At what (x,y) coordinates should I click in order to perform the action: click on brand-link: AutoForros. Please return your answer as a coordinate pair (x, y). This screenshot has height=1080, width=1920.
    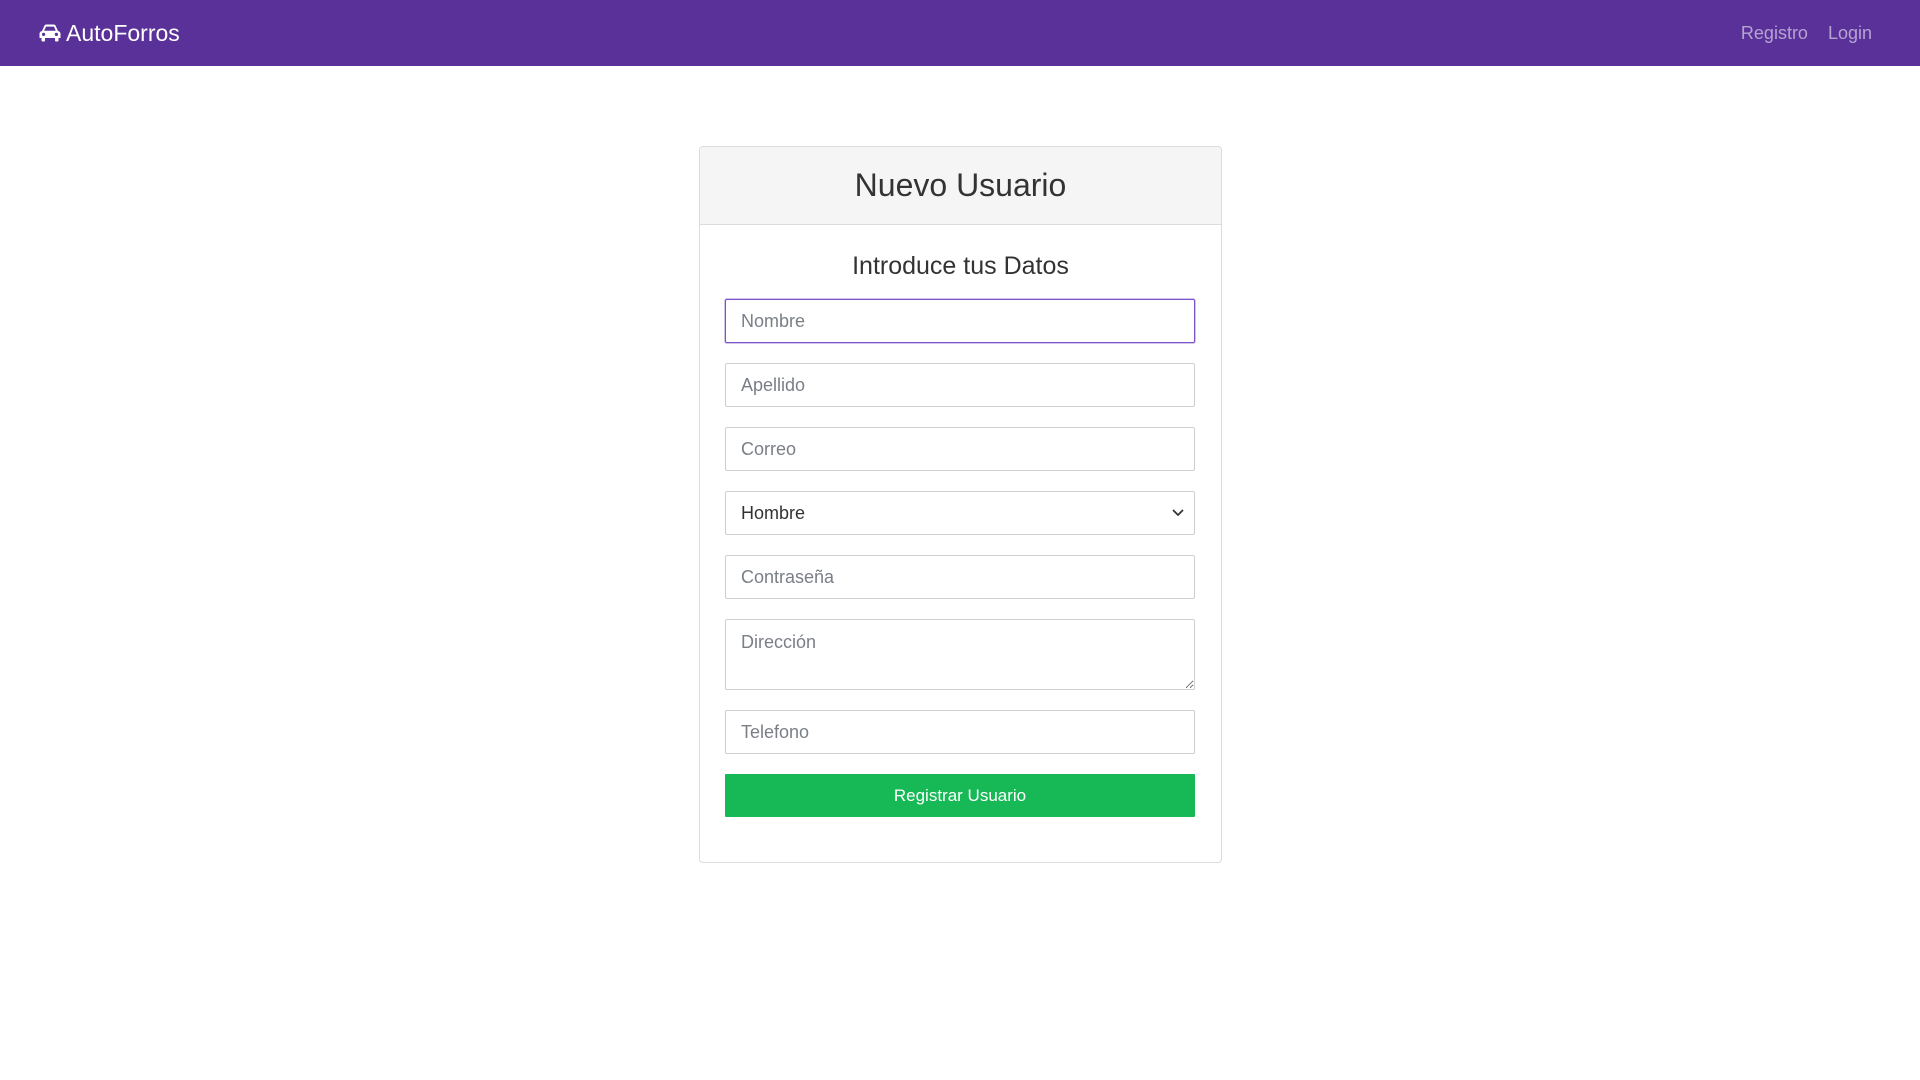
    Looking at the image, I should click on (109, 33).